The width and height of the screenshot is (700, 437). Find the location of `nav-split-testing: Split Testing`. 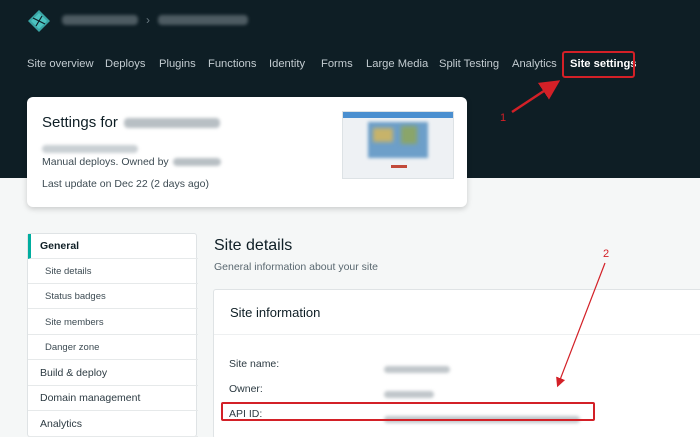

nav-split-testing: Split Testing is located at coordinates (469, 64).